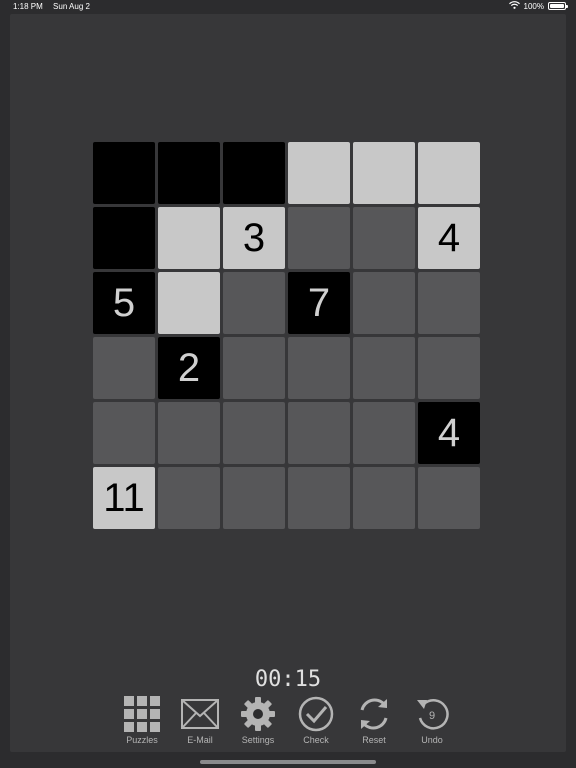 The image size is (576, 768). What do you see at coordinates (374, 740) in the screenshot?
I see `reset-label: Reset` at bounding box center [374, 740].